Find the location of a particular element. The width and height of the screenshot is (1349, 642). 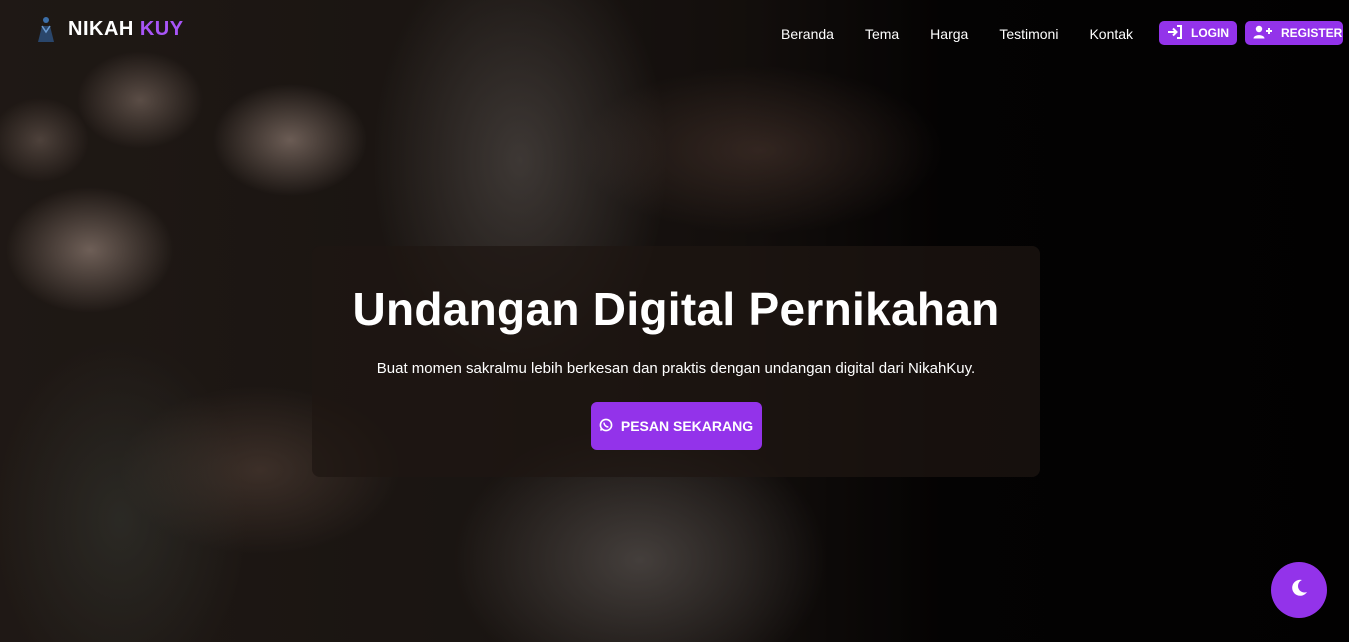

dark-mode-toggle is located at coordinates (1299, 590).